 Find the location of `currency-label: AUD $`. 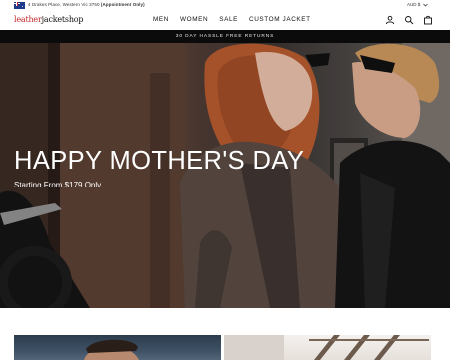

currency-label: AUD $ is located at coordinates (414, 4).